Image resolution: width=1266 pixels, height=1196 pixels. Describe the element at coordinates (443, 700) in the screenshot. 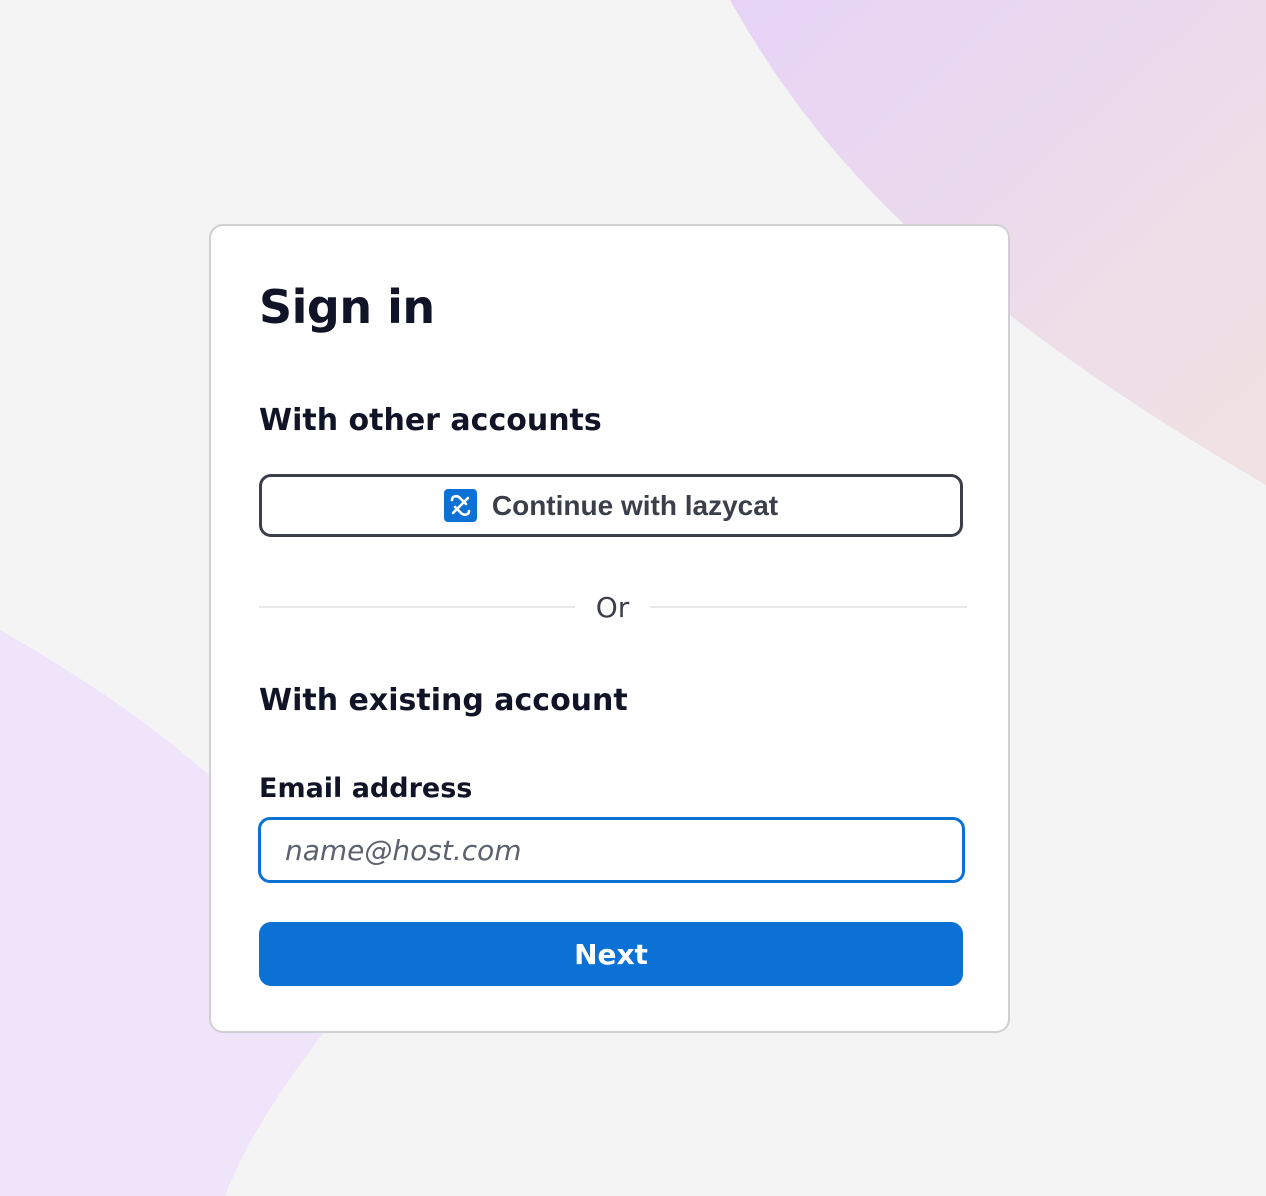

I see `existing-account-heading: With existing account` at that location.